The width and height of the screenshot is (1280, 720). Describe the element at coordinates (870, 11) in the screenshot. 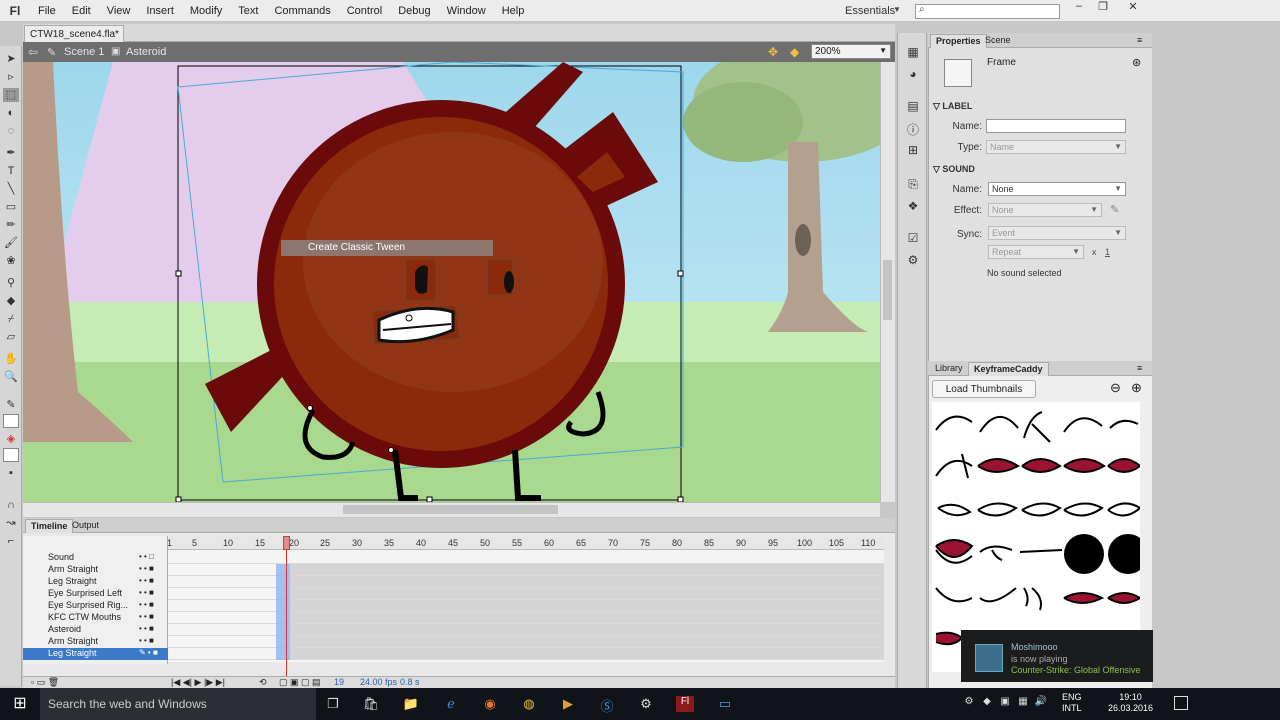

I see `workspace-switcher: Essentials` at that location.